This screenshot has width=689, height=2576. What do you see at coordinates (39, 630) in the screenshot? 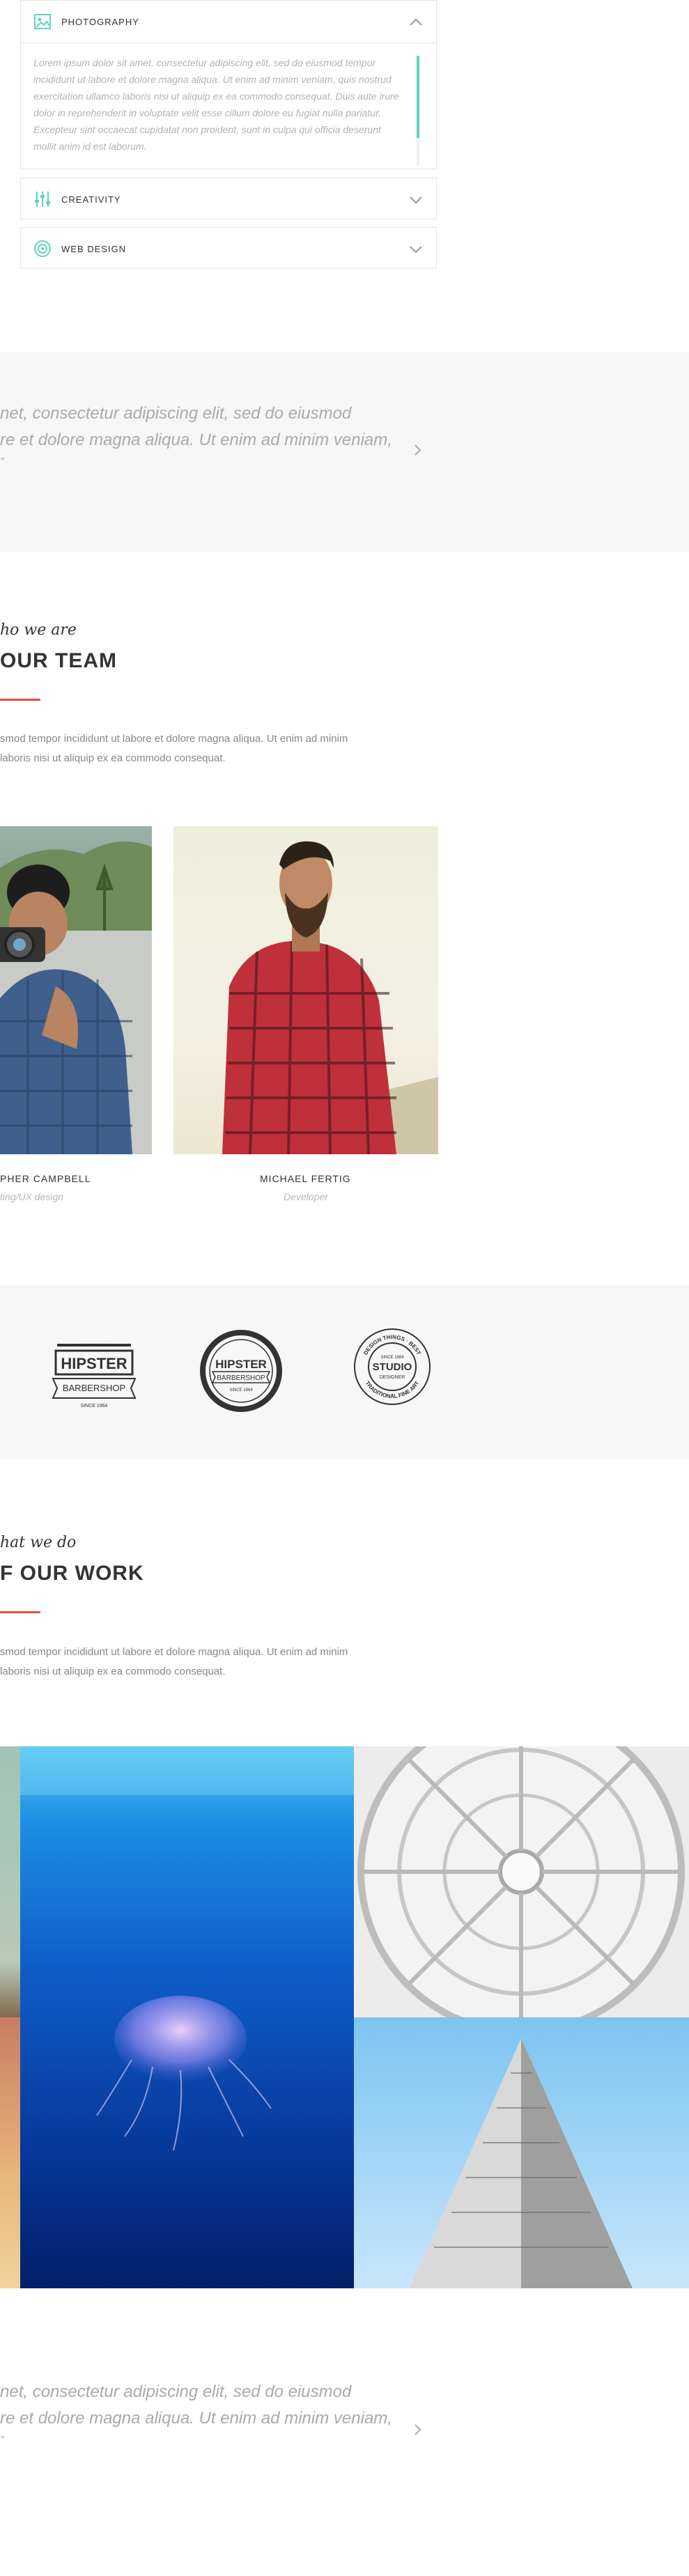
I see `section-kicker: ho we are` at bounding box center [39, 630].